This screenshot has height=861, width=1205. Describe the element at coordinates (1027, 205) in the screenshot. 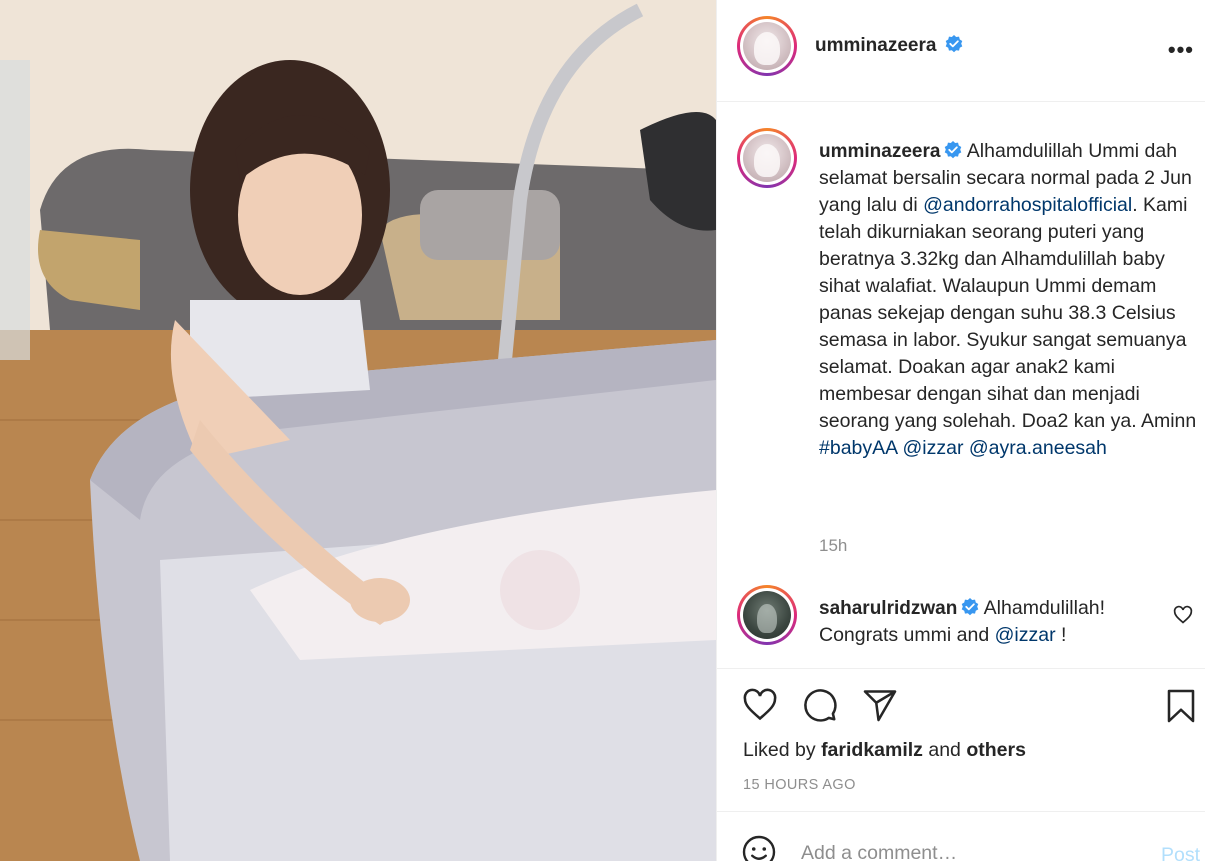

I see `mention-link-andorrahospital: @andorrahospitalofficial` at that location.